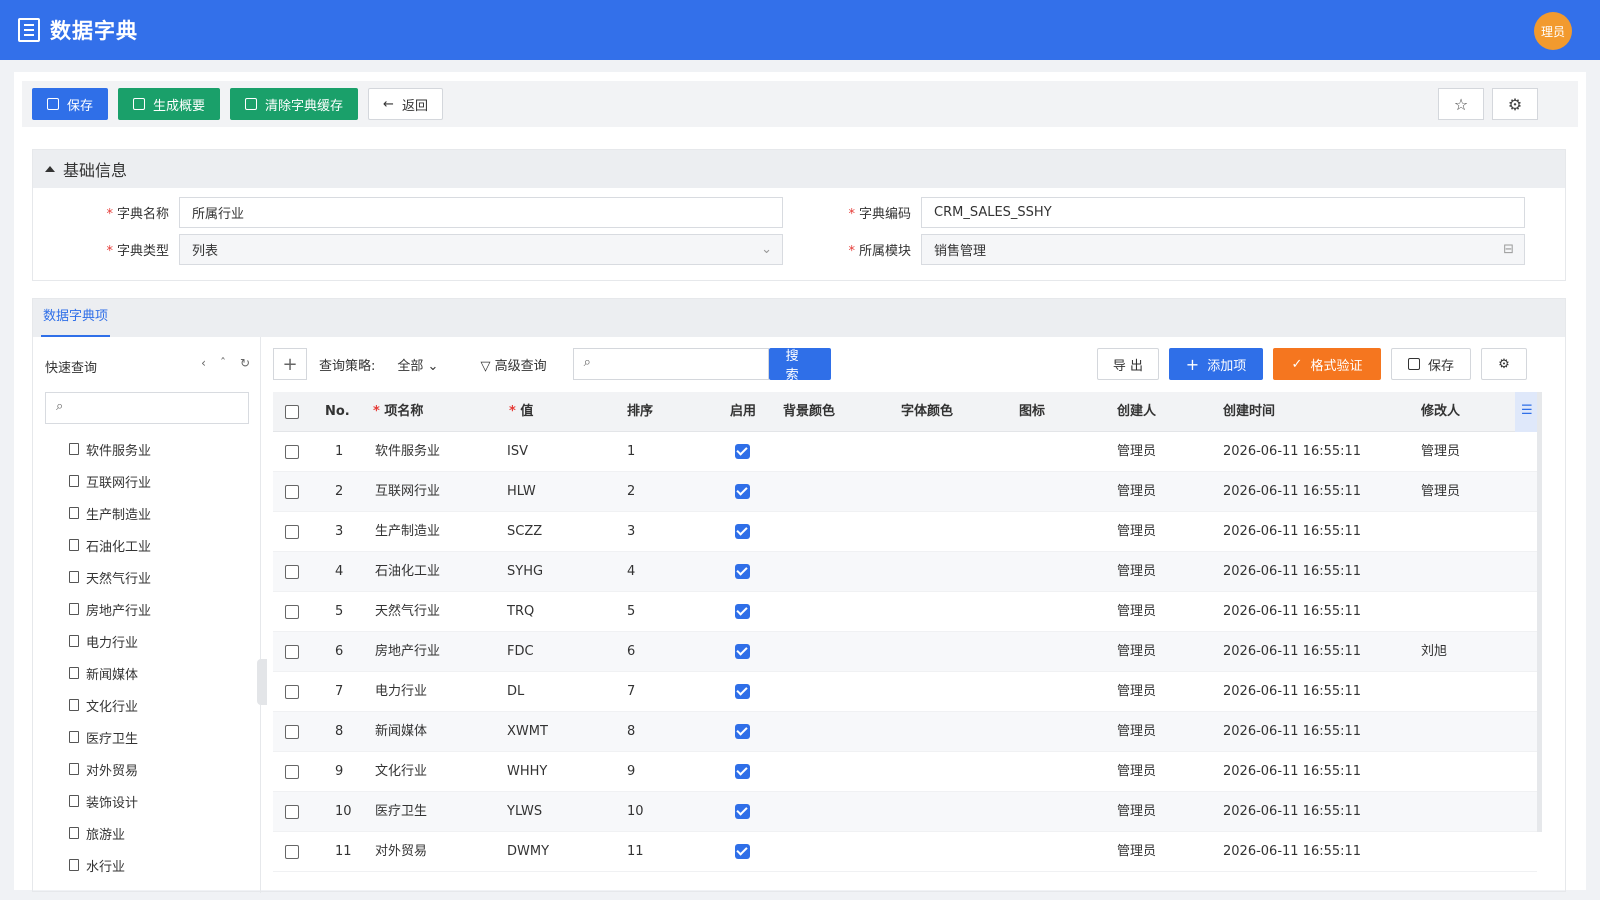 The height and width of the screenshot is (900, 1600). I want to click on table-row: 6 房地产行业 FDC 6 管理员 2026-06-11 16:55:11 刘旭, so click(905, 652).